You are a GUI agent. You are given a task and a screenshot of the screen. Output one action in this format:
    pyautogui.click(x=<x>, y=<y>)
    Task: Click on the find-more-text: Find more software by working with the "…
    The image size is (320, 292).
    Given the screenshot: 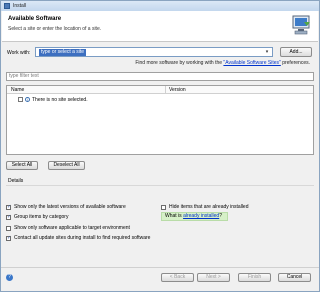 What is the action you would take?
    pyautogui.click(x=222, y=63)
    